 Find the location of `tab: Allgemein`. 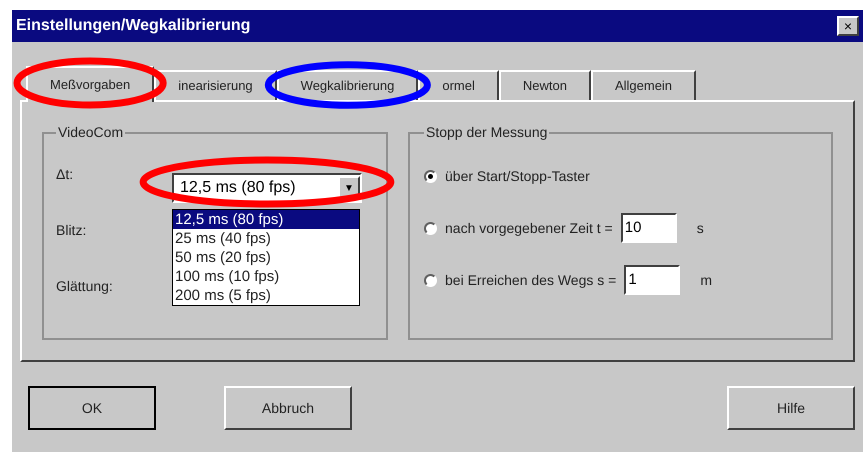

tab: Allgemein is located at coordinates (643, 85).